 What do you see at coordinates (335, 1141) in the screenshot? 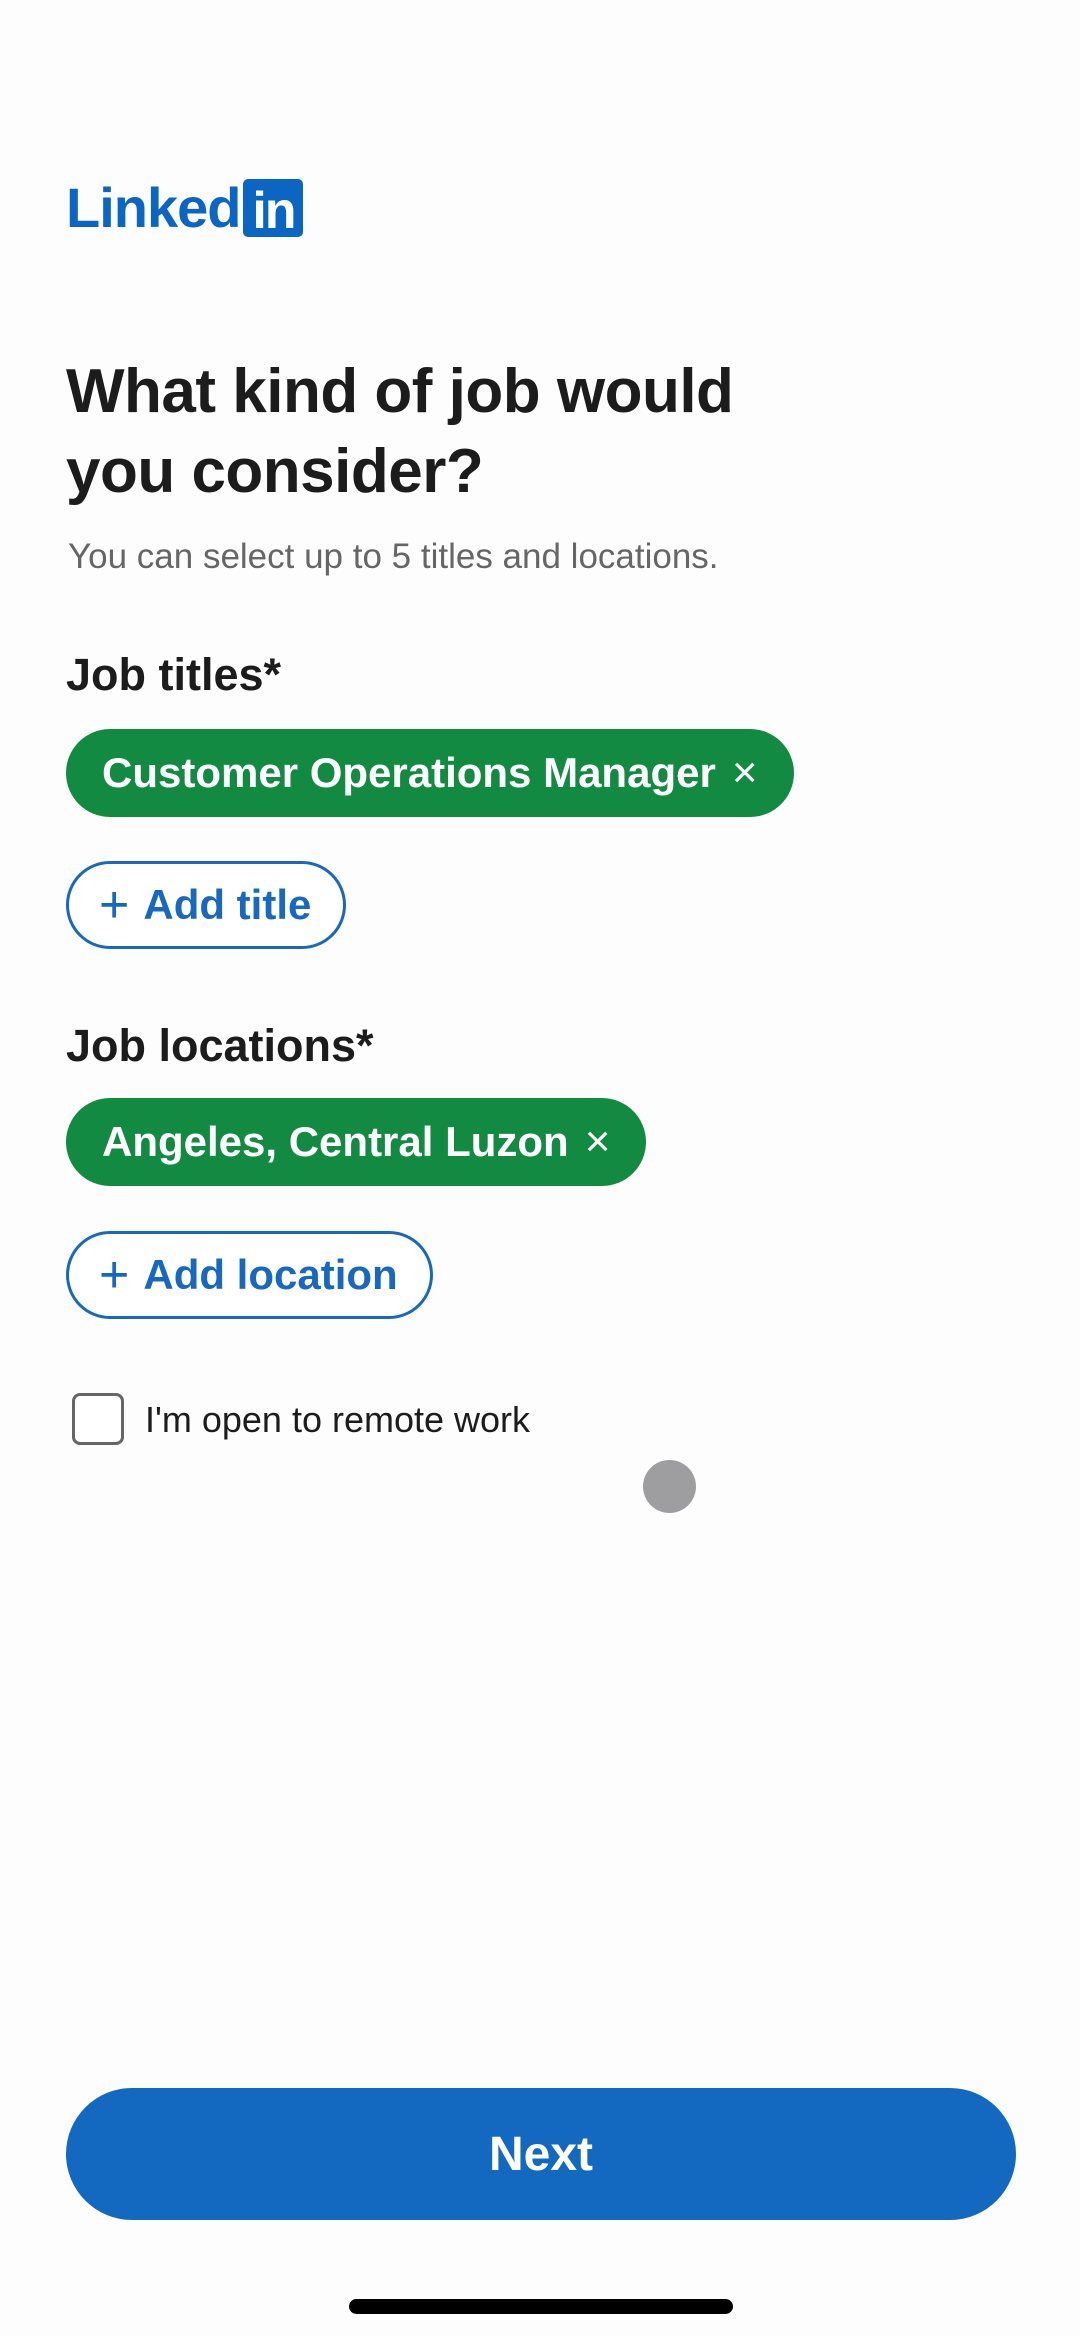
I see `chip-label: Angeles, Central Luzon` at bounding box center [335, 1141].